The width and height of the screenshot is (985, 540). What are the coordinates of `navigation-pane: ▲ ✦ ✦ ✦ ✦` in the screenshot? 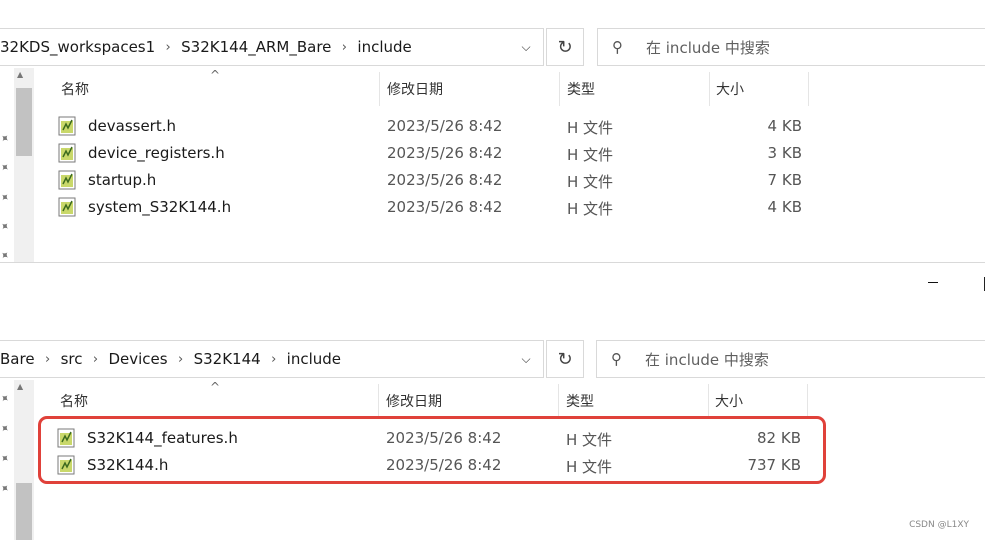 It's located at (17, 460).